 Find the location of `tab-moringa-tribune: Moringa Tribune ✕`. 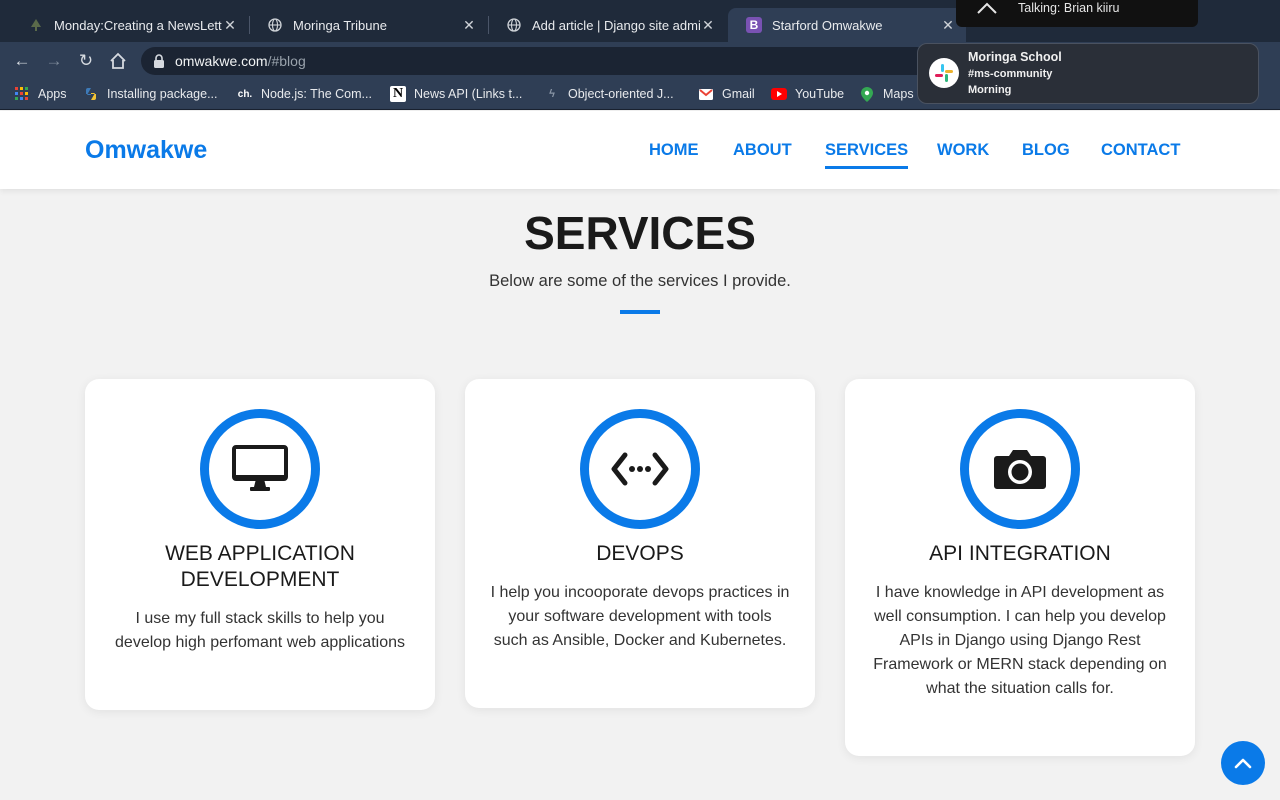

tab-moringa-tribune: Moringa Tribune ✕ is located at coordinates (368, 25).